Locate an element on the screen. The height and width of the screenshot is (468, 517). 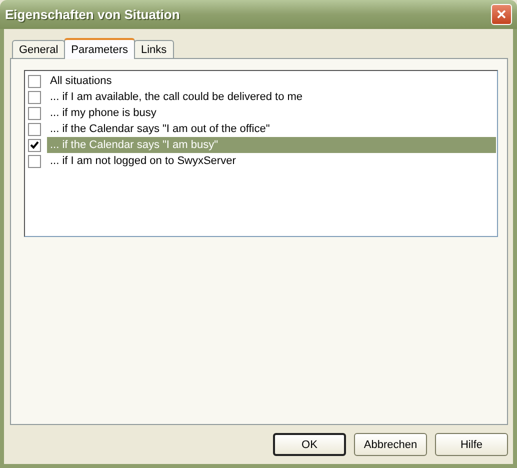
dialog-button: Abbrechen is located at coordinates (390, 444).